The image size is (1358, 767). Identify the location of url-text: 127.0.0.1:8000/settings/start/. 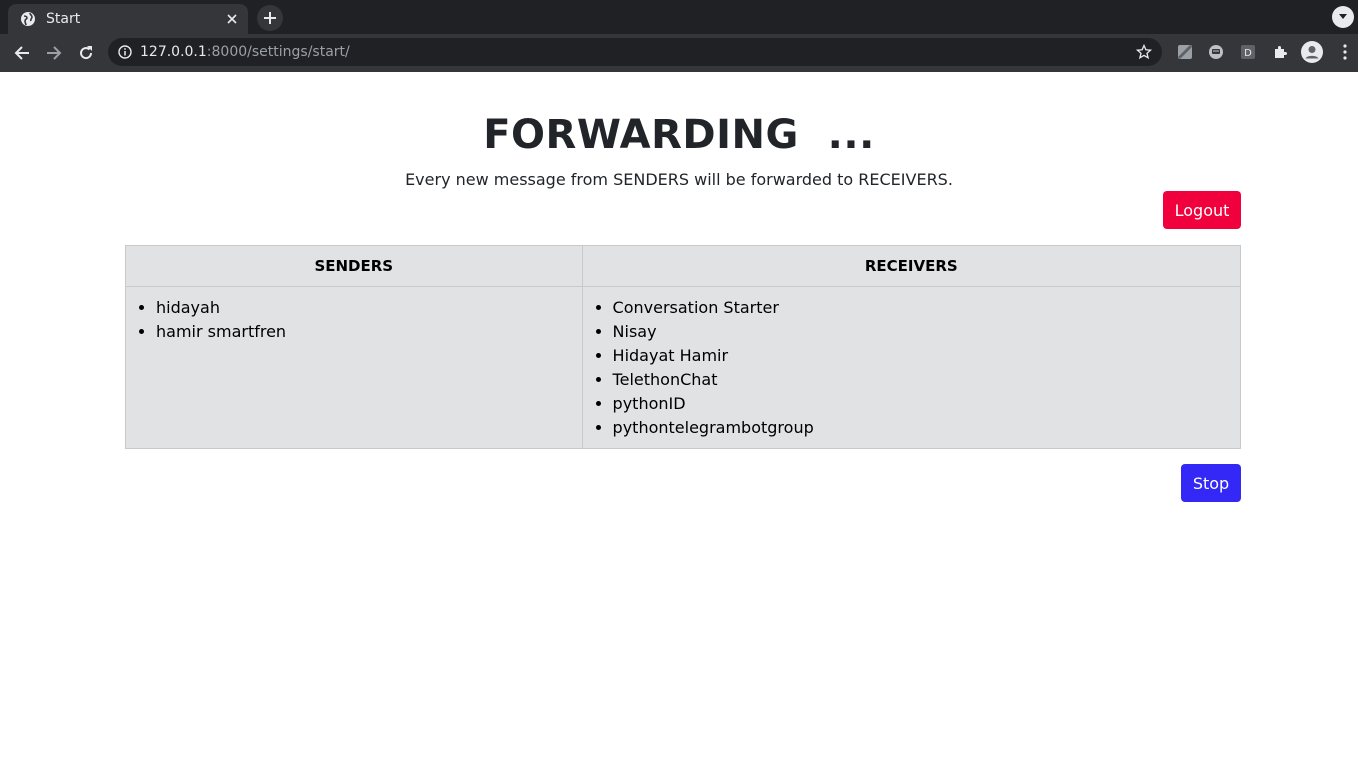
(245, 52).